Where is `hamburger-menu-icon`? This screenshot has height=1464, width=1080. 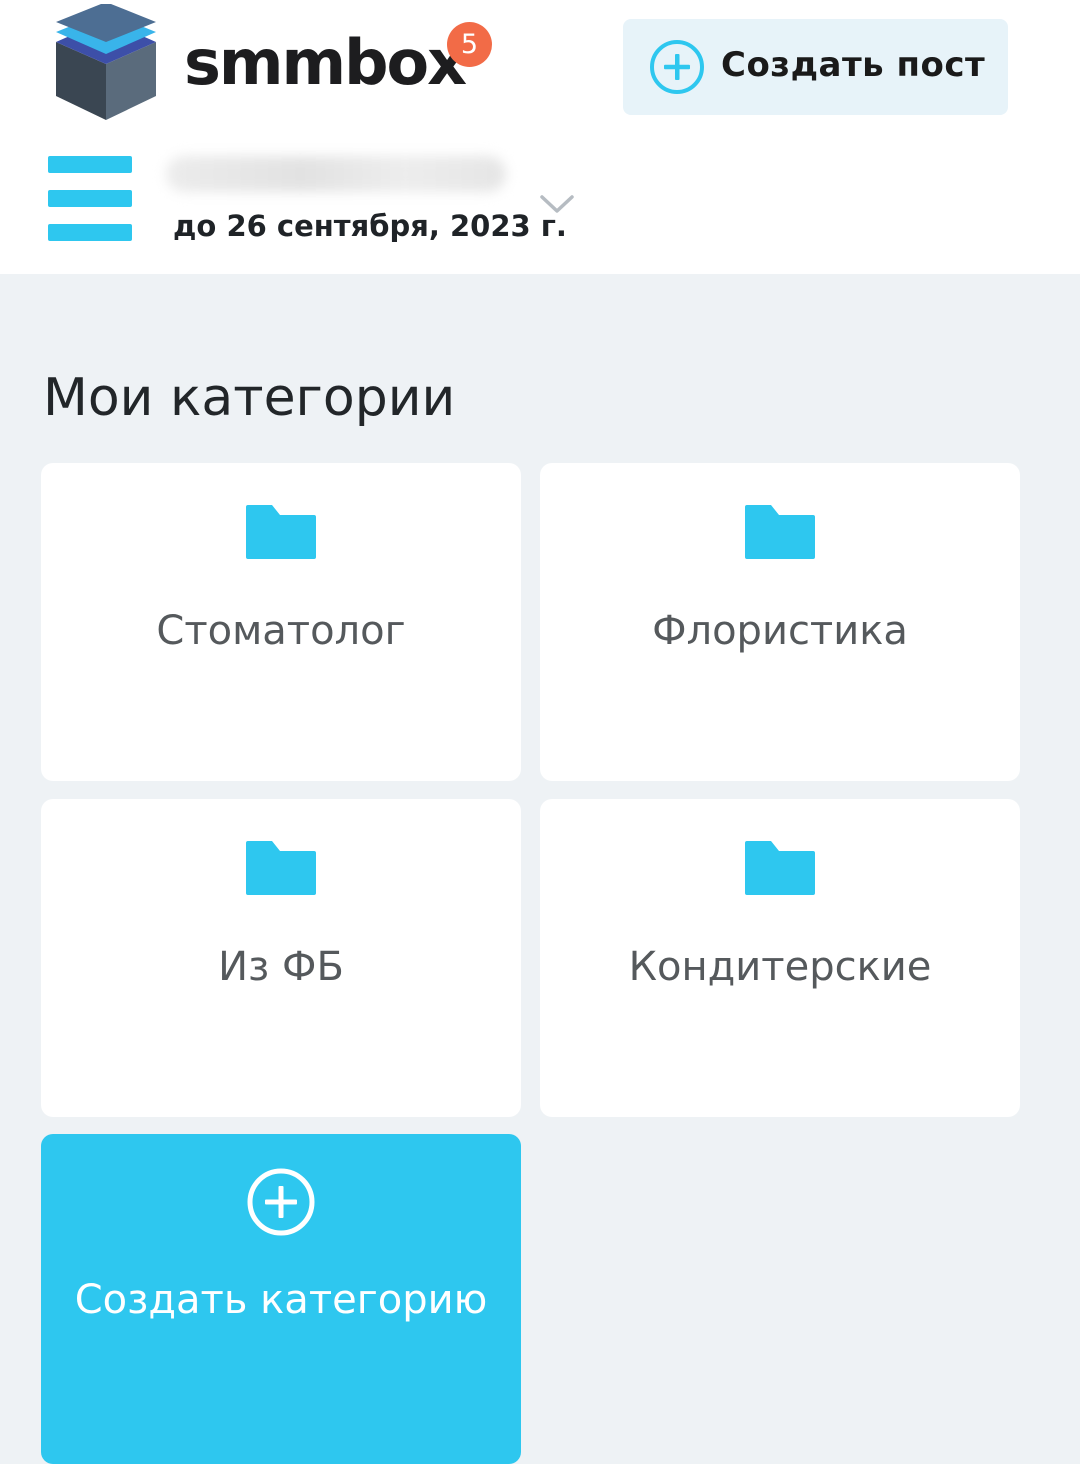
hamburger-menu-icon is located at coordinates (90, 199).